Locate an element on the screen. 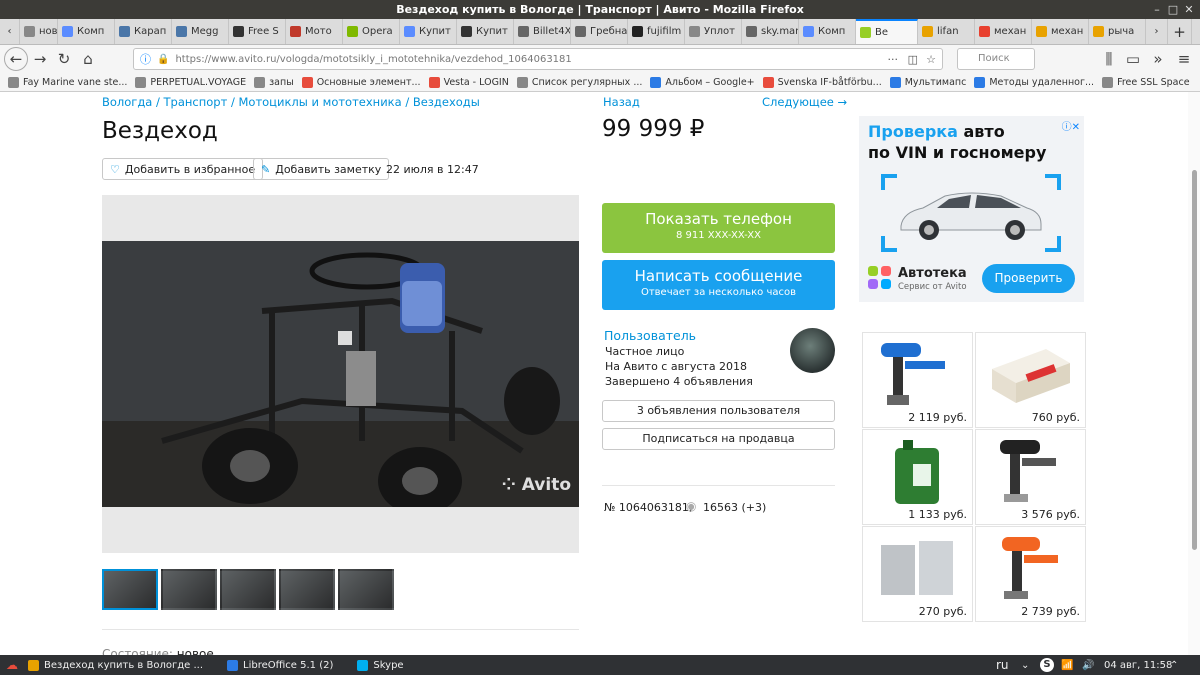 The height and width of the screenshot is (675, 1200). taskbar-item-label: Skype is located at coordinates (388, 665).